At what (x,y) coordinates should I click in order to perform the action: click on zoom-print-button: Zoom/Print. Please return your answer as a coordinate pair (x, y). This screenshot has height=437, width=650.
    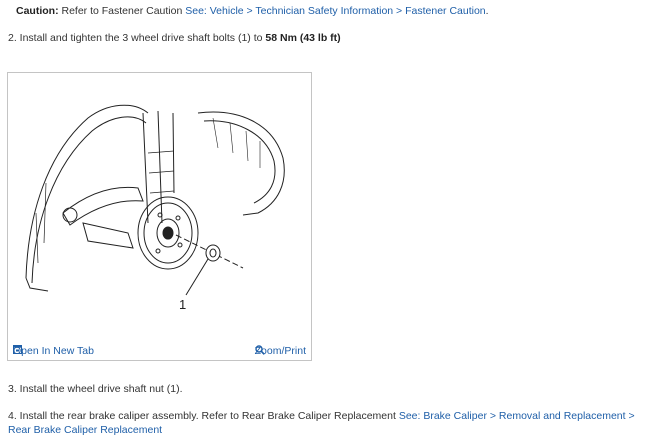
    Looking at the image, I should click on (280, 351).